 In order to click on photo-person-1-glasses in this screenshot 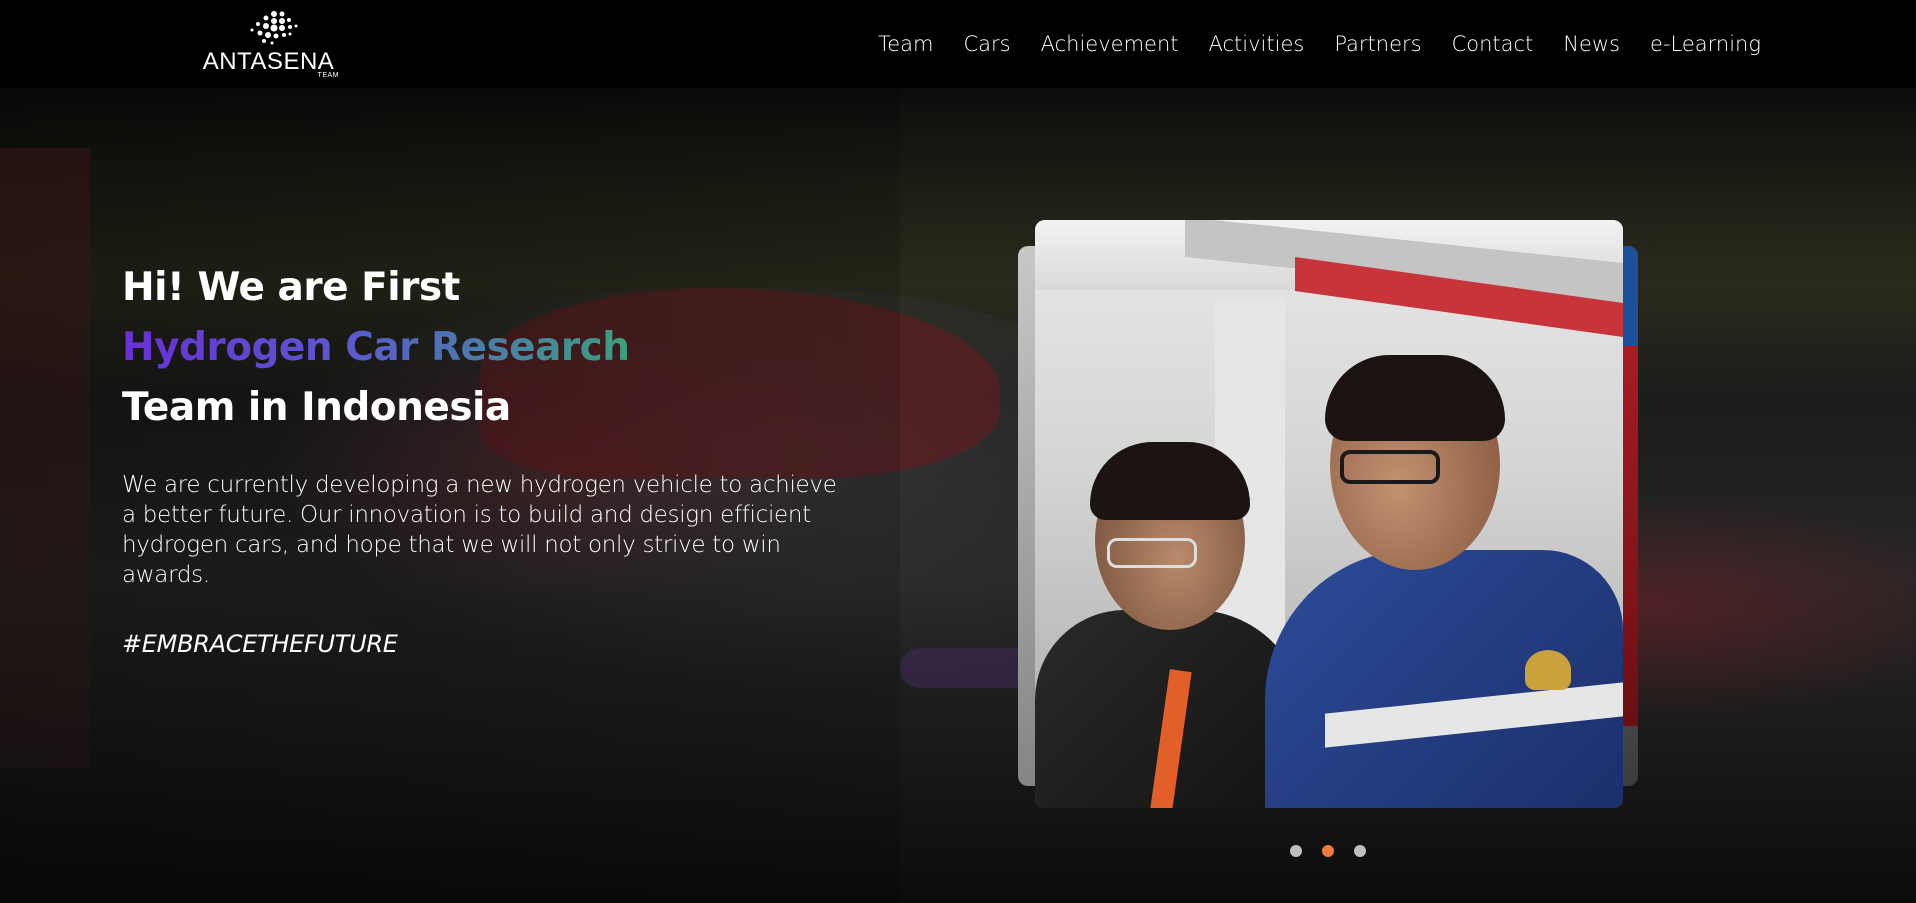, I will do `click(1152, 553)`.